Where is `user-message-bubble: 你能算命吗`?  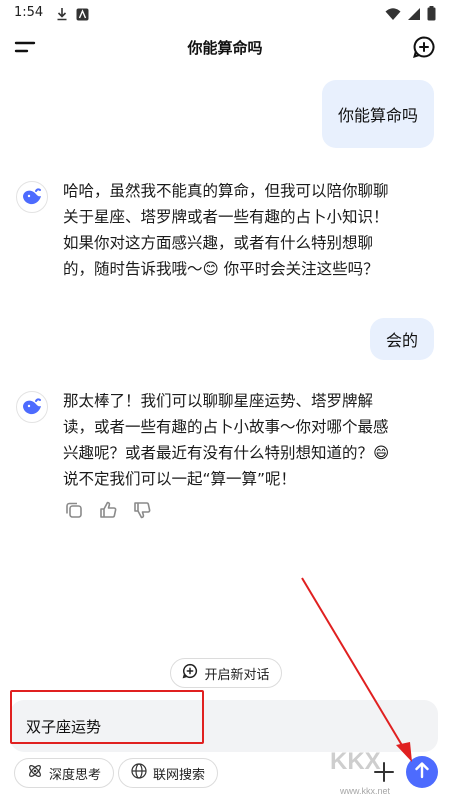 user-message-bubble: 你能算命吗 is located at coordinates (377, 114).